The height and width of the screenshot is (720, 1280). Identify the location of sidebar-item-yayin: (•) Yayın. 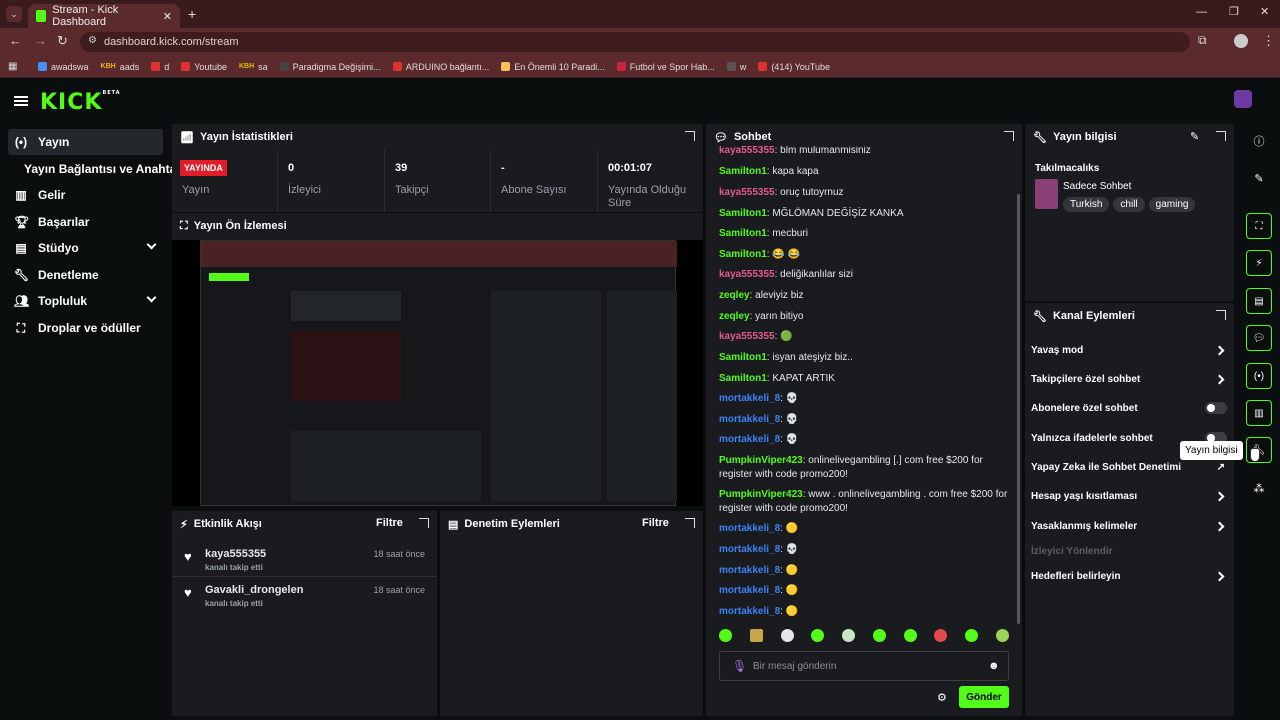
(85, 142).